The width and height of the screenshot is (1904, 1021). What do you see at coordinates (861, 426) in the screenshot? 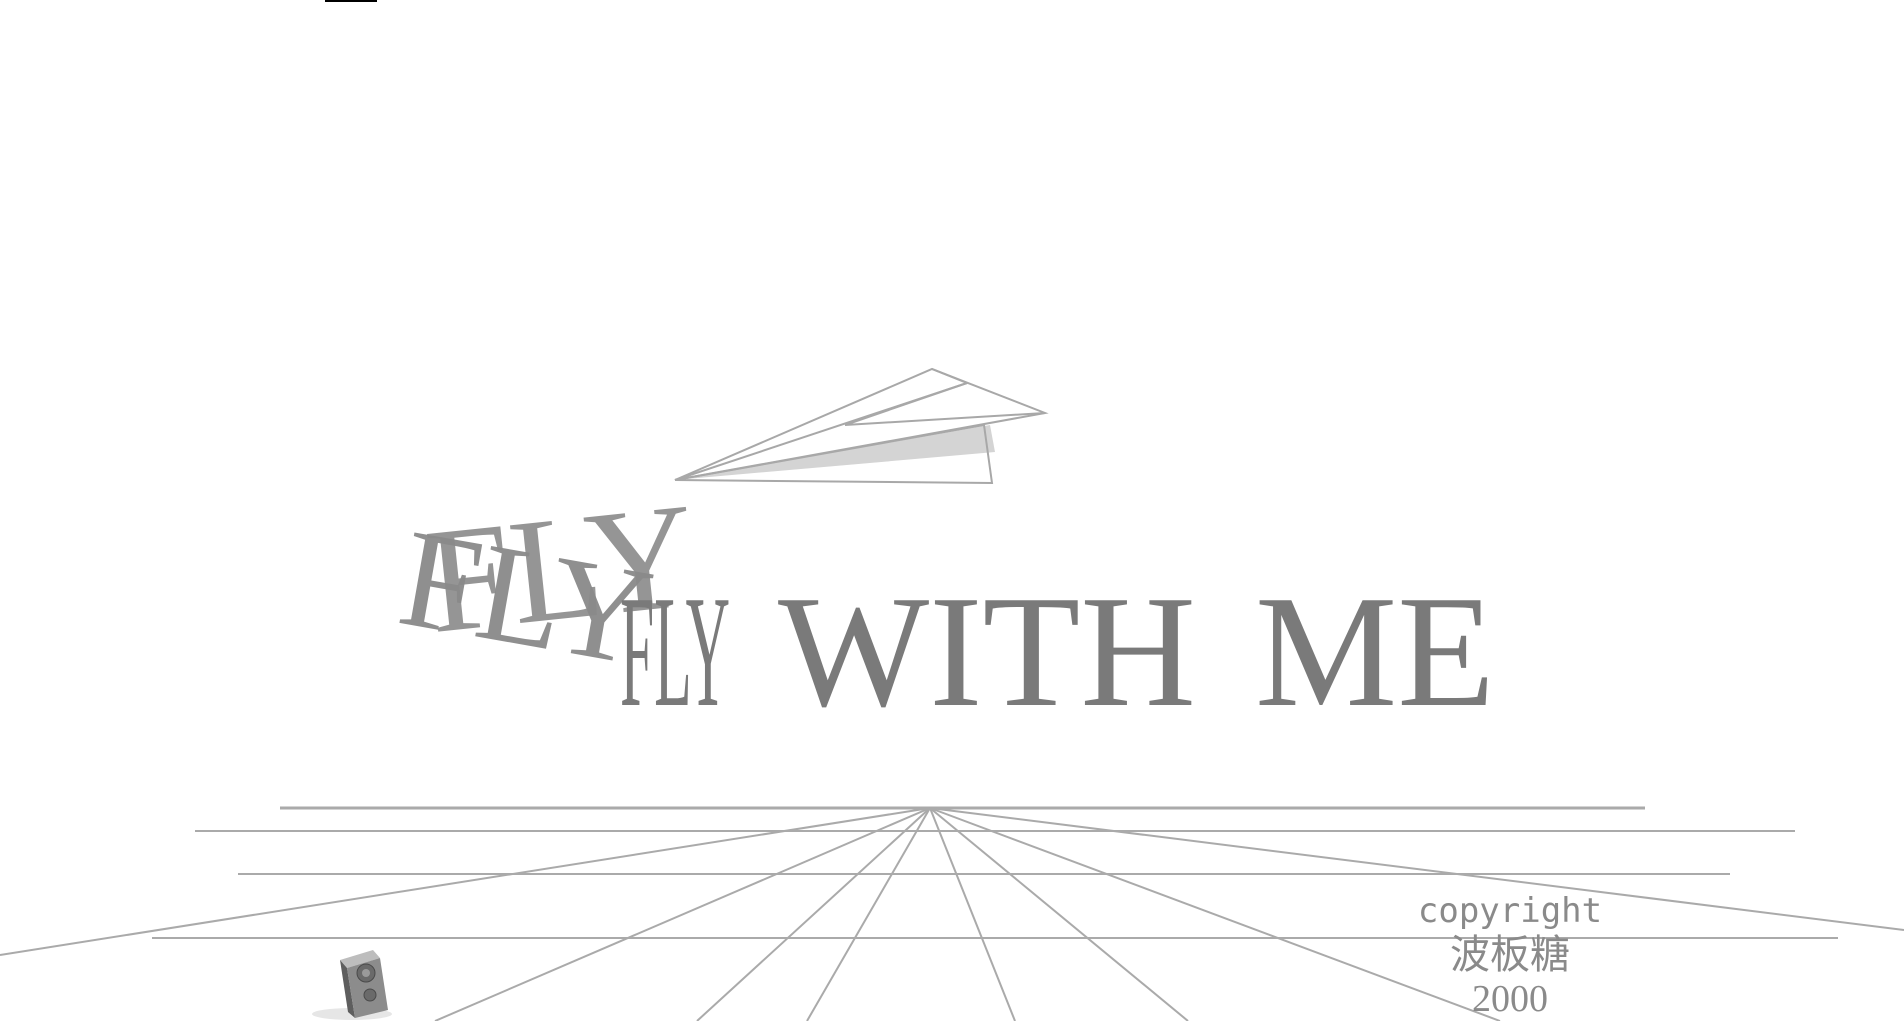
I see `paper-plane-icon` at bounding box center [861, 426].